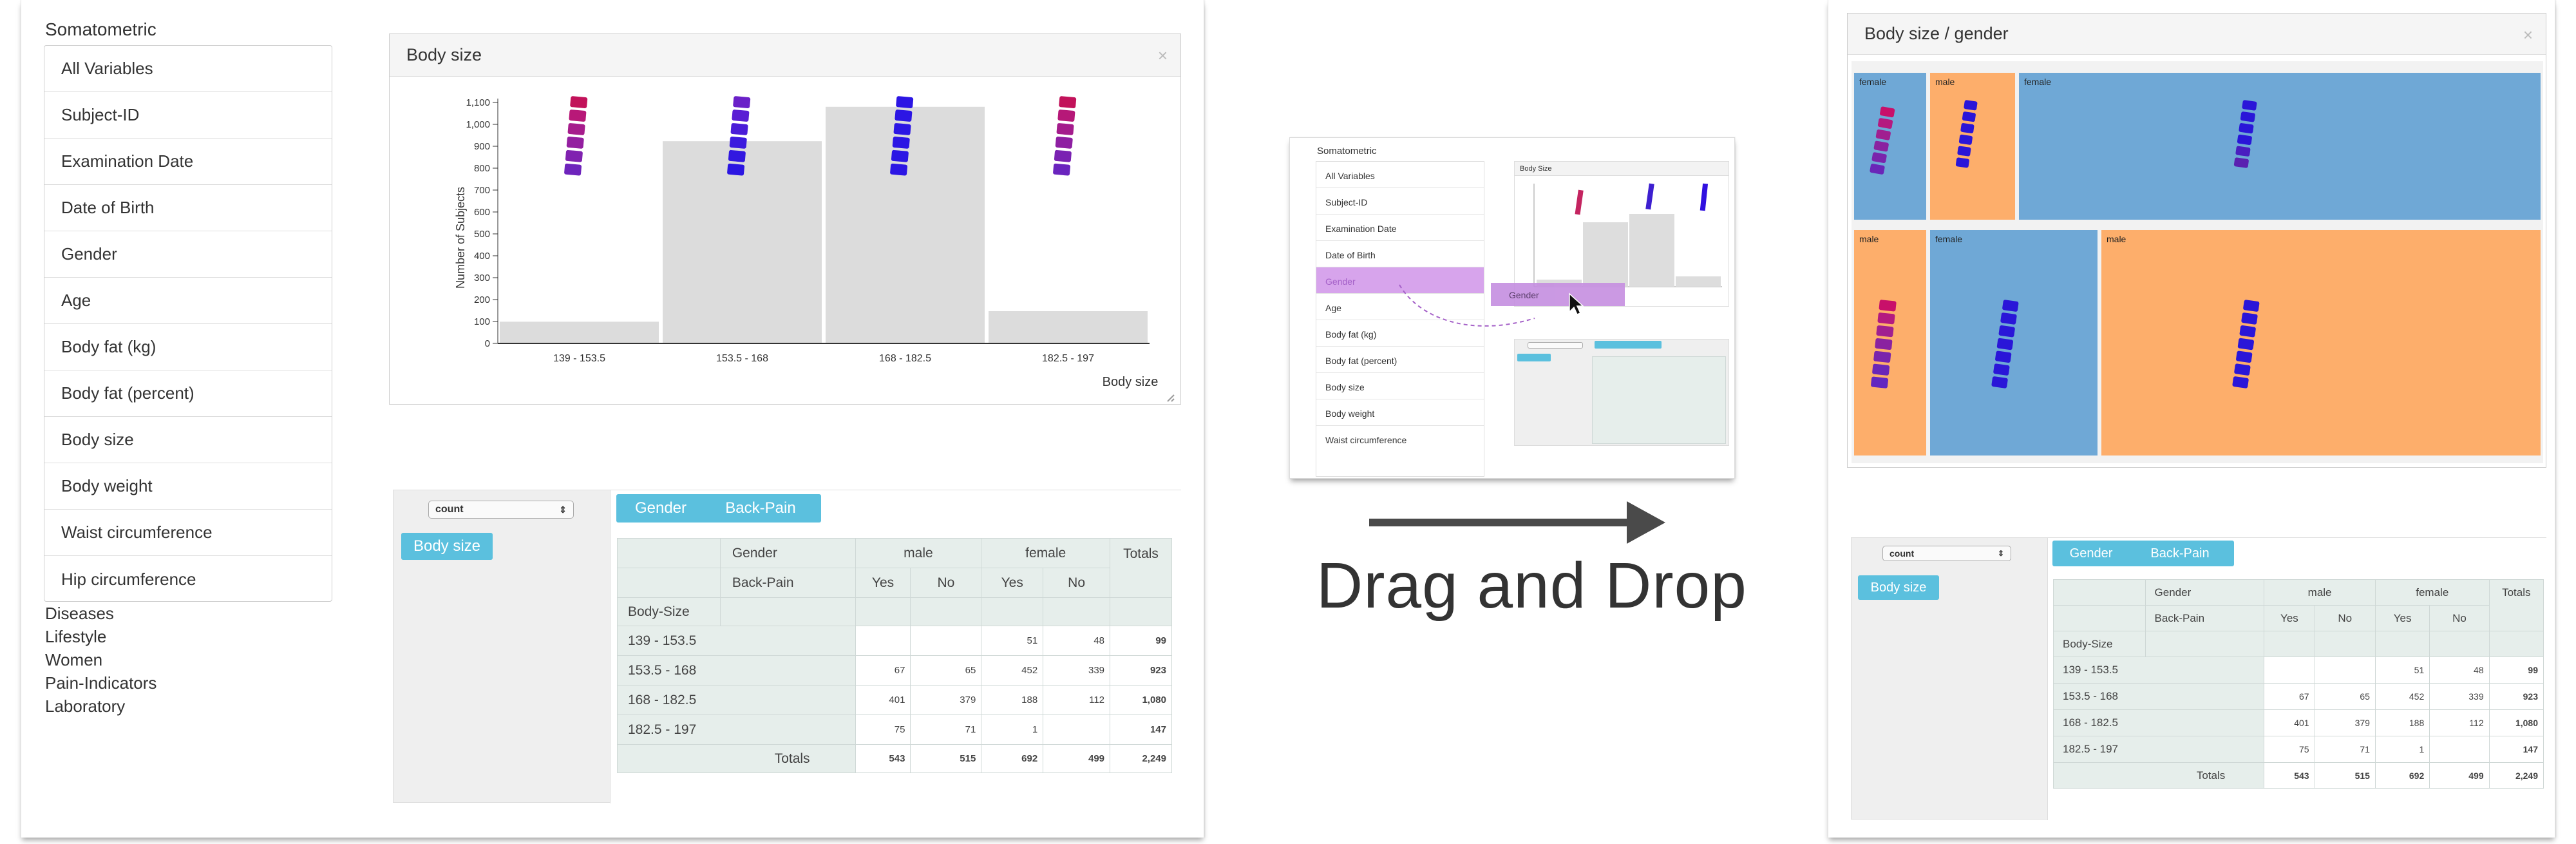  What do you see at coordinates (100, 29) in the screenshot?
I see `category-title: Somatometric` at bounding box center [100, 29].